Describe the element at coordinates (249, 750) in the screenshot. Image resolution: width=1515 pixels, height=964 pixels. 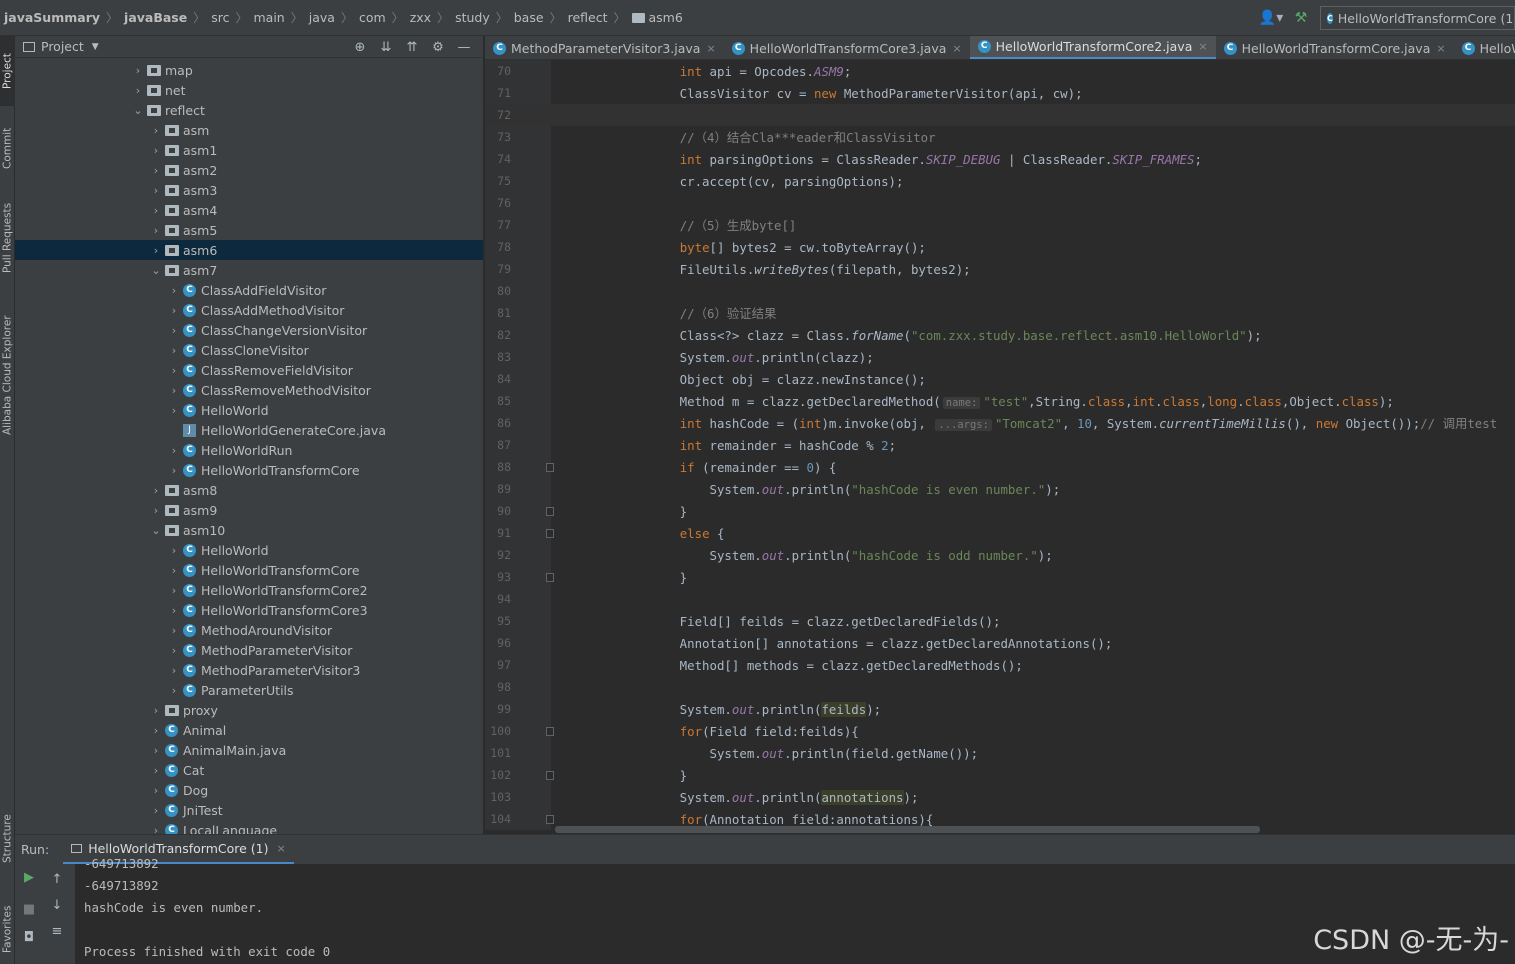
I see `tree-item: › C AnimalMain.java` at that location.